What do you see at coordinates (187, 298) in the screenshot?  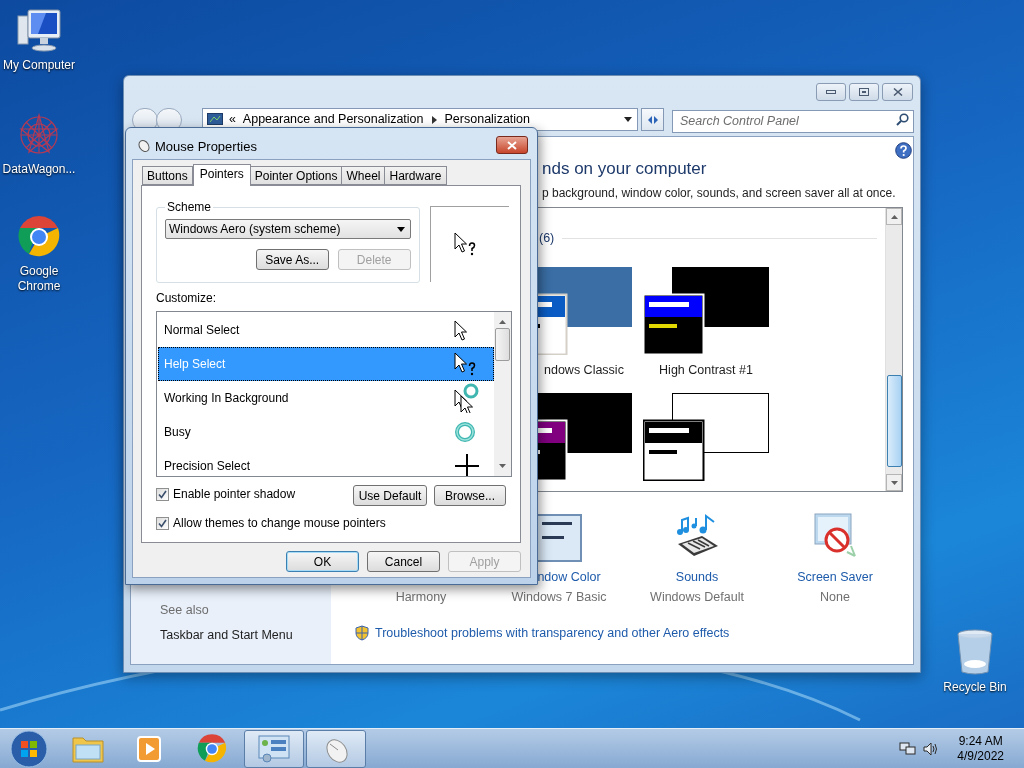 I see `customize-label: Customize:` at bounding box center [187, 298].